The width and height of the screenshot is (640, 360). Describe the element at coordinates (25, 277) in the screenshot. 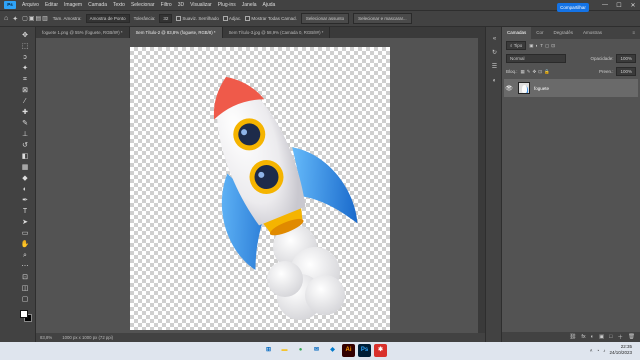

I see `edit-toolbar-icon: ⊡` at that location.